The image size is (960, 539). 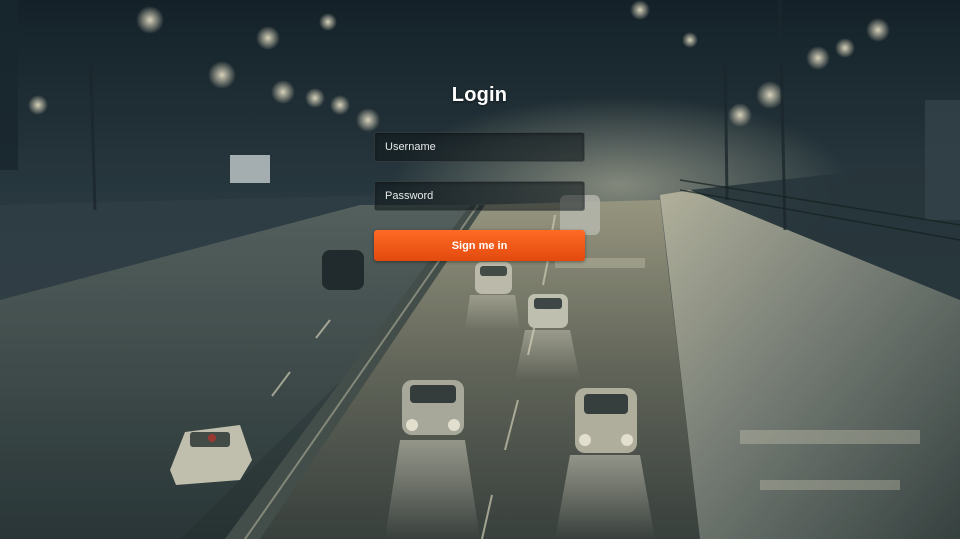 I want to click on username-input, so click(x=479, y=147).